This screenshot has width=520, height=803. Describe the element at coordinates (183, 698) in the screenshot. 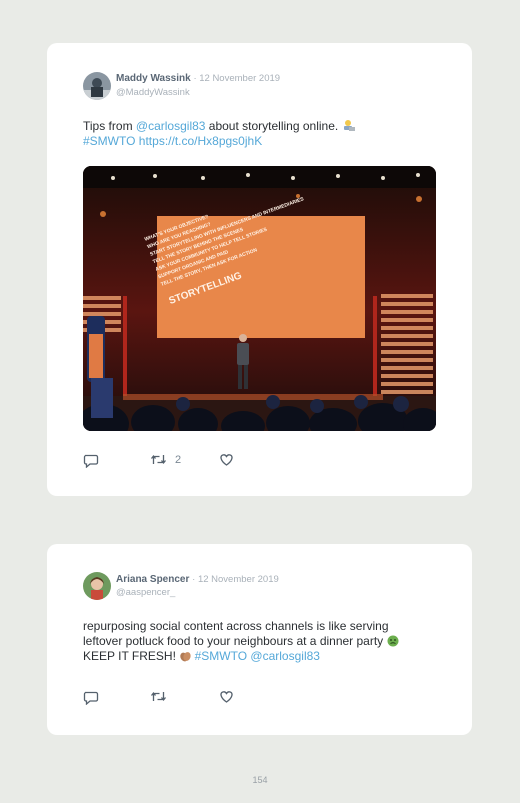

I see `tweet-actions` at that location.